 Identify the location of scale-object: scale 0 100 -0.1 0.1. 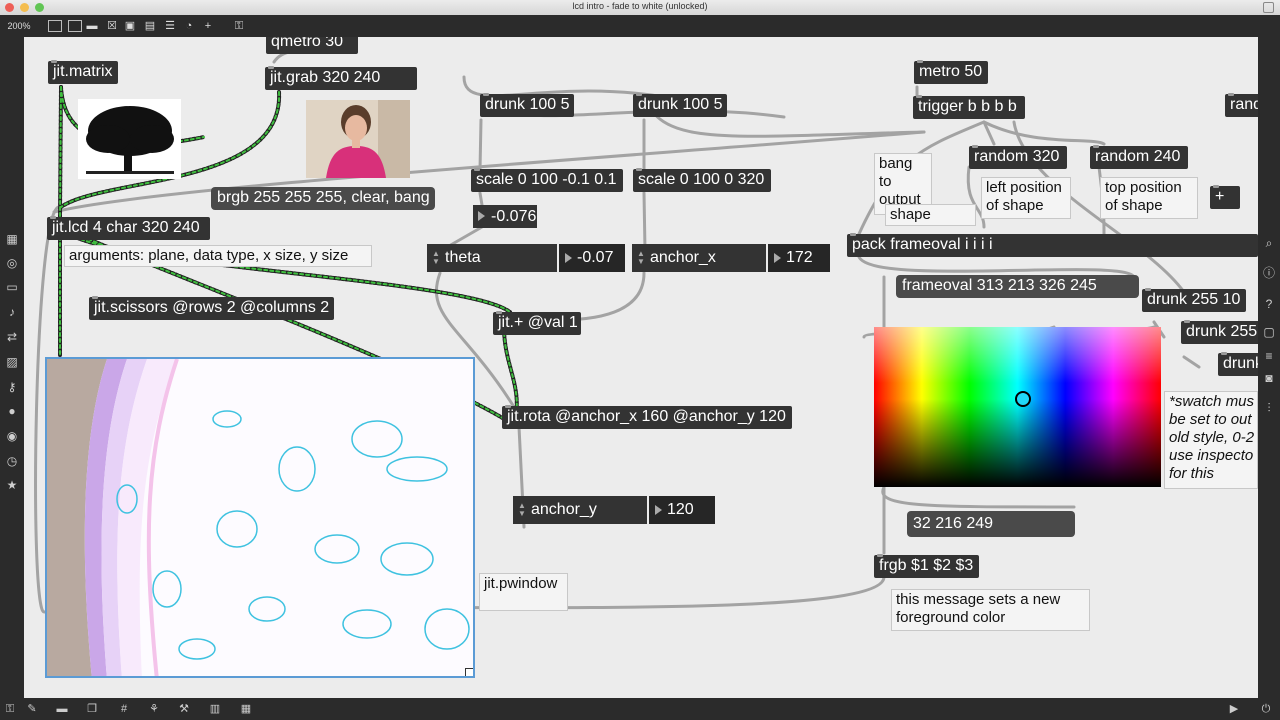
(547, 180).